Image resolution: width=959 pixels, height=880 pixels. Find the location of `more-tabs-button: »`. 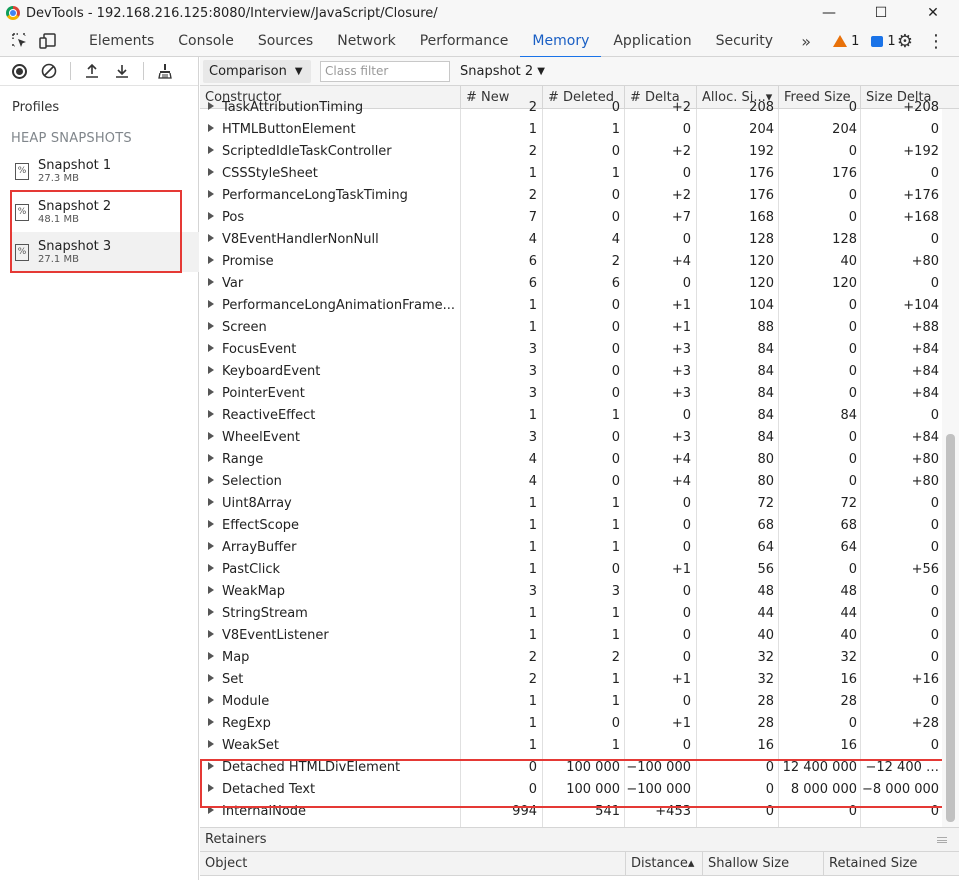

more-tabs-button: » is located at coordinates (806, 41).